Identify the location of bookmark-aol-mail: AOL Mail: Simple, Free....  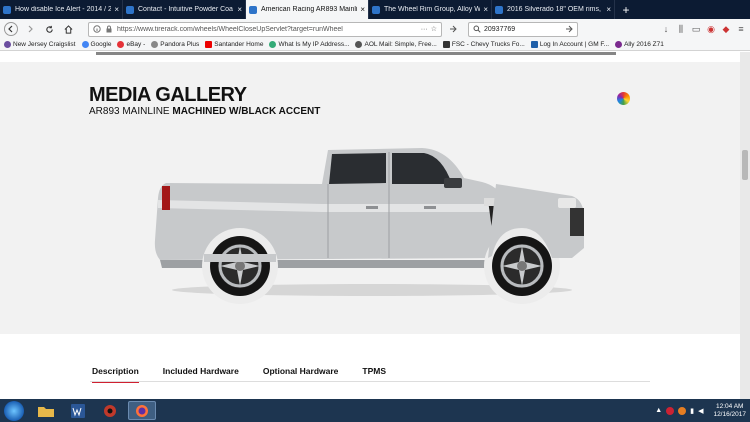
(396, 44).